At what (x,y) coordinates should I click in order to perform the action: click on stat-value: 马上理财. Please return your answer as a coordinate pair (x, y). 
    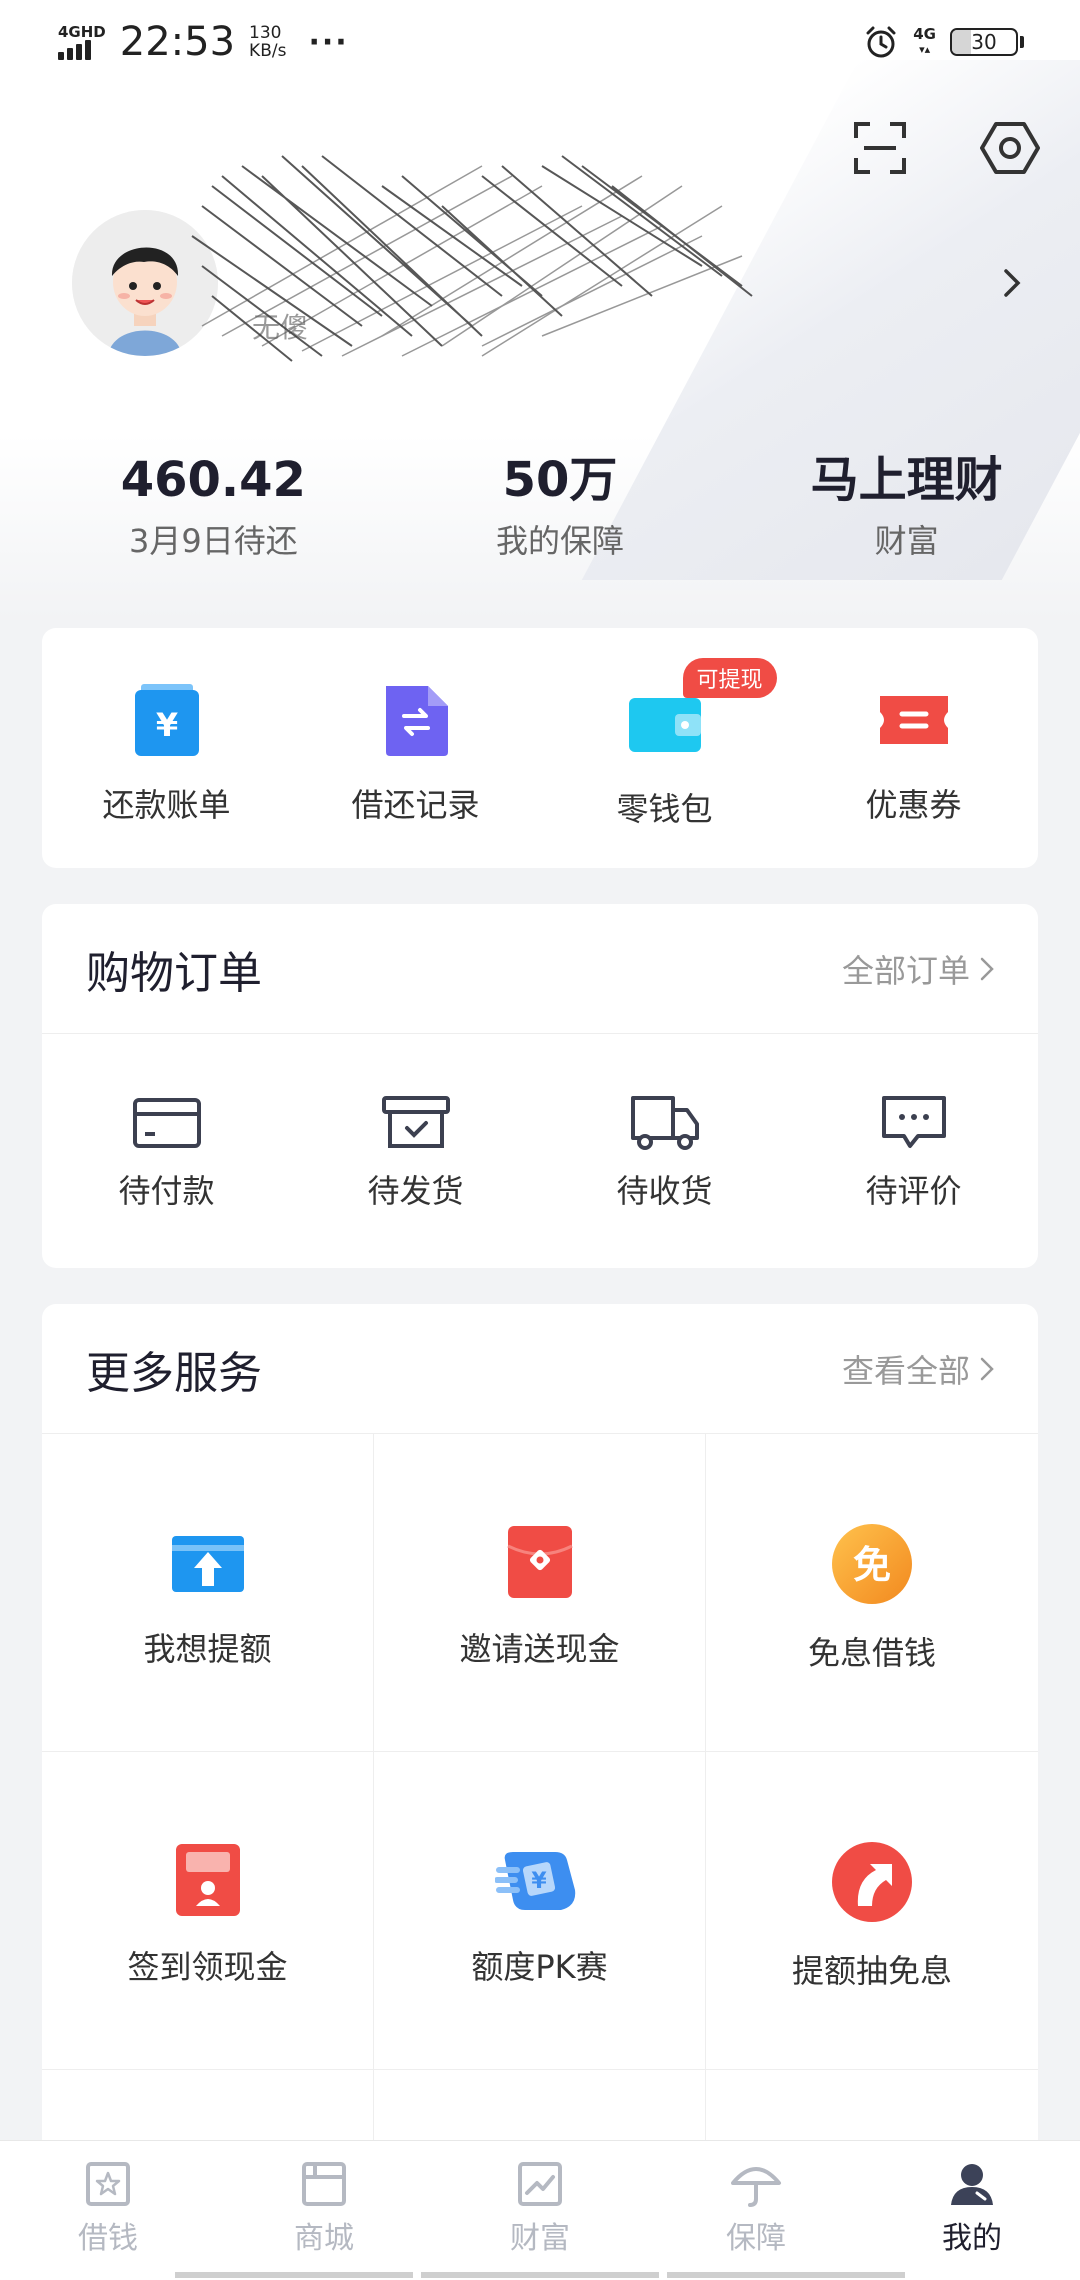
    Looking at the image, I should click on (906, 480).